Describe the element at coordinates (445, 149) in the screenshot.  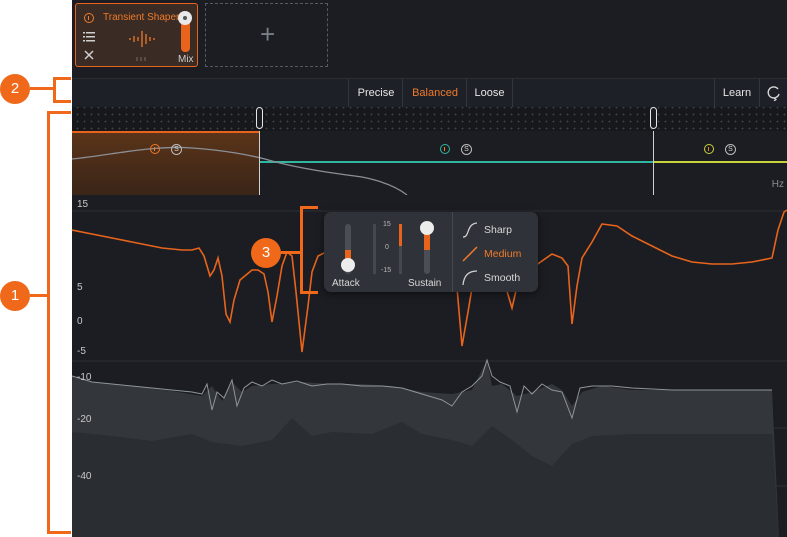
I see `band-2-power-icon` at that location.